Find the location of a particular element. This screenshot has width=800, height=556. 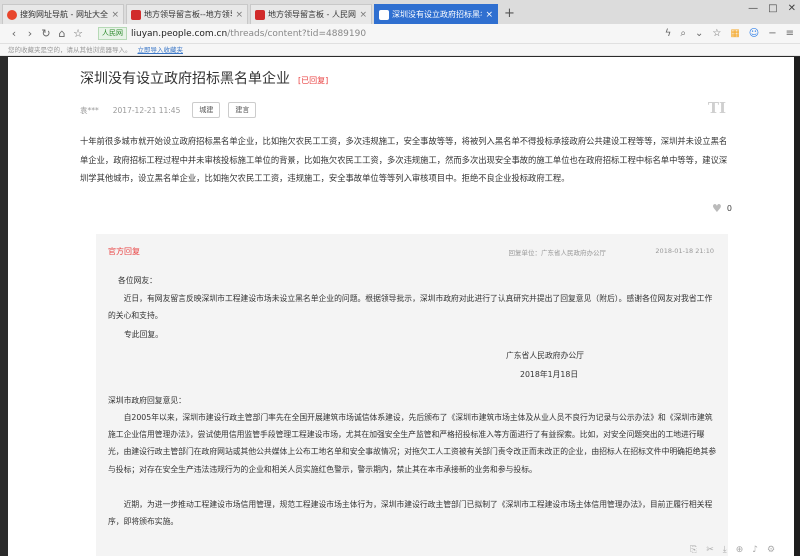

tab-title: 深圳没有设立政府招标黑名单企 is located at coordinates (437, 14).